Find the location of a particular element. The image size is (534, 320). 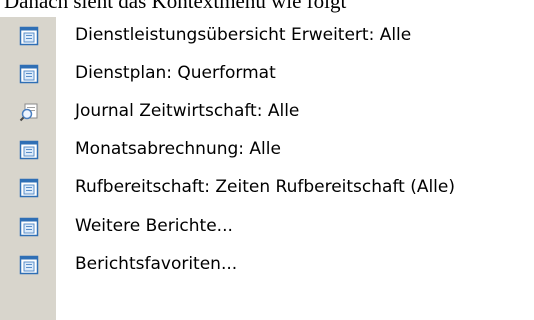

menu-item-dienstplan: Dienstplan: Querformat is located at coordinates (267, 73).